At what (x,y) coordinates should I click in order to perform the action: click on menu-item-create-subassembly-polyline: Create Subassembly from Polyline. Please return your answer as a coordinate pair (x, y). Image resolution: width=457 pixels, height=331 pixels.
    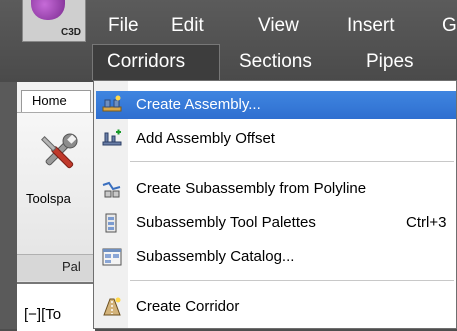
    Looking at the image, I should click on (276, 189).